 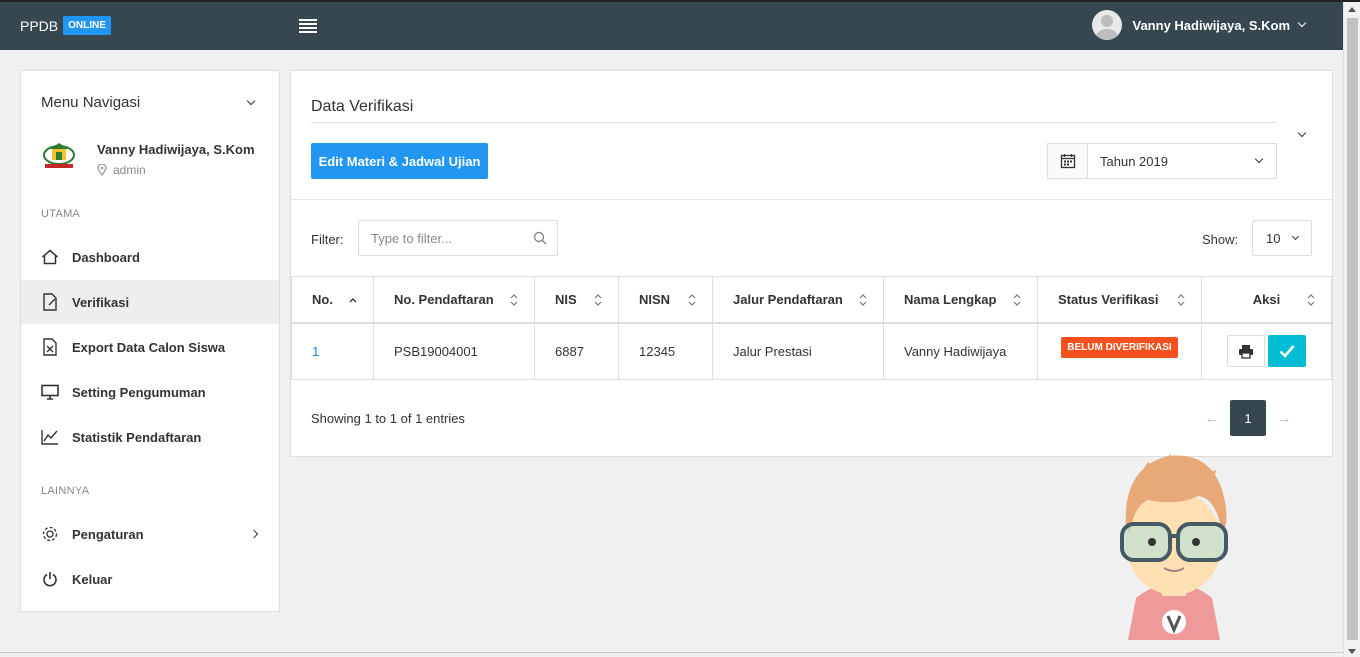 What do you see at coordinates (454, 351) in the screenshot?
I see `cell-no-pendaftaran: PSB19004001` at bounding box center [454, 351].